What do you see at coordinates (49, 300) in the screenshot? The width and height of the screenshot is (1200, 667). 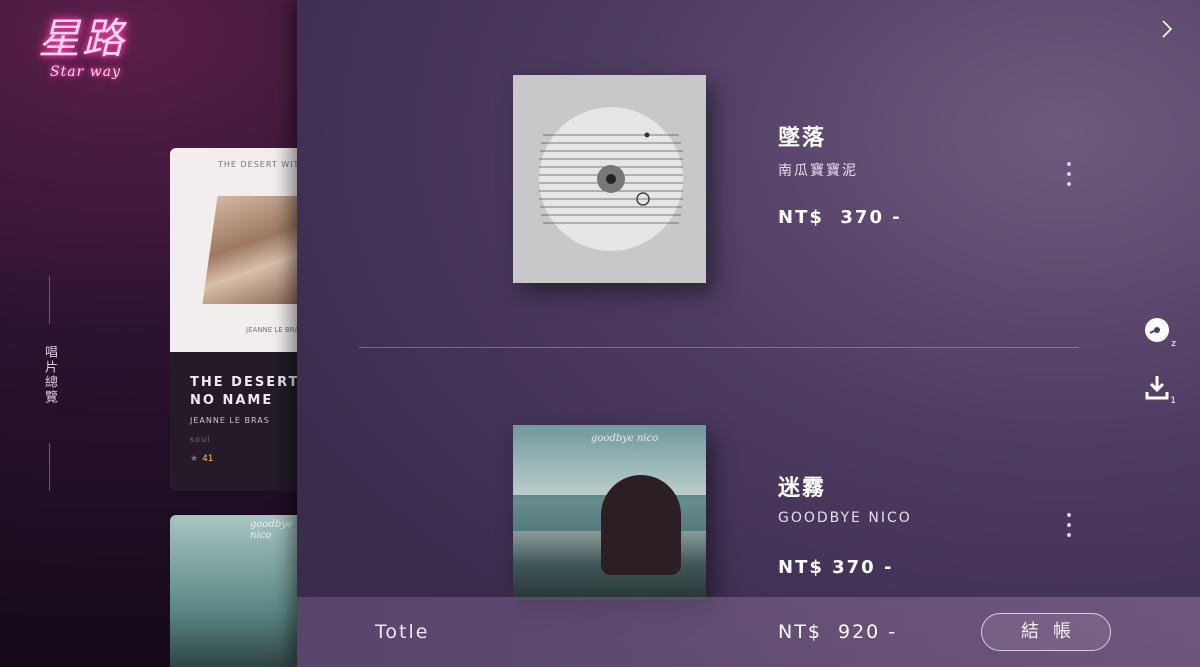 I see `nav-divider-top` at bounding box center [49, 300].